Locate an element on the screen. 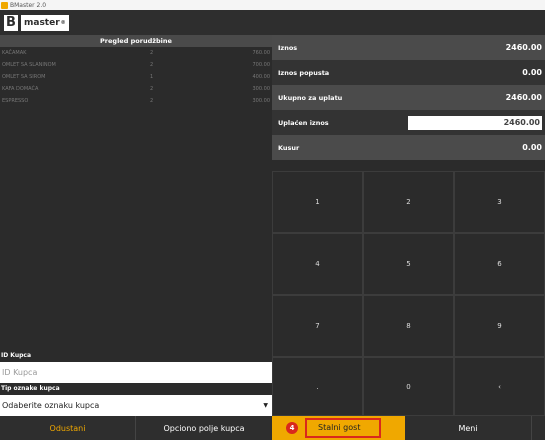 The width and height of the screenshot is (545, 440). extra-button is located at coordinates (538, 428).